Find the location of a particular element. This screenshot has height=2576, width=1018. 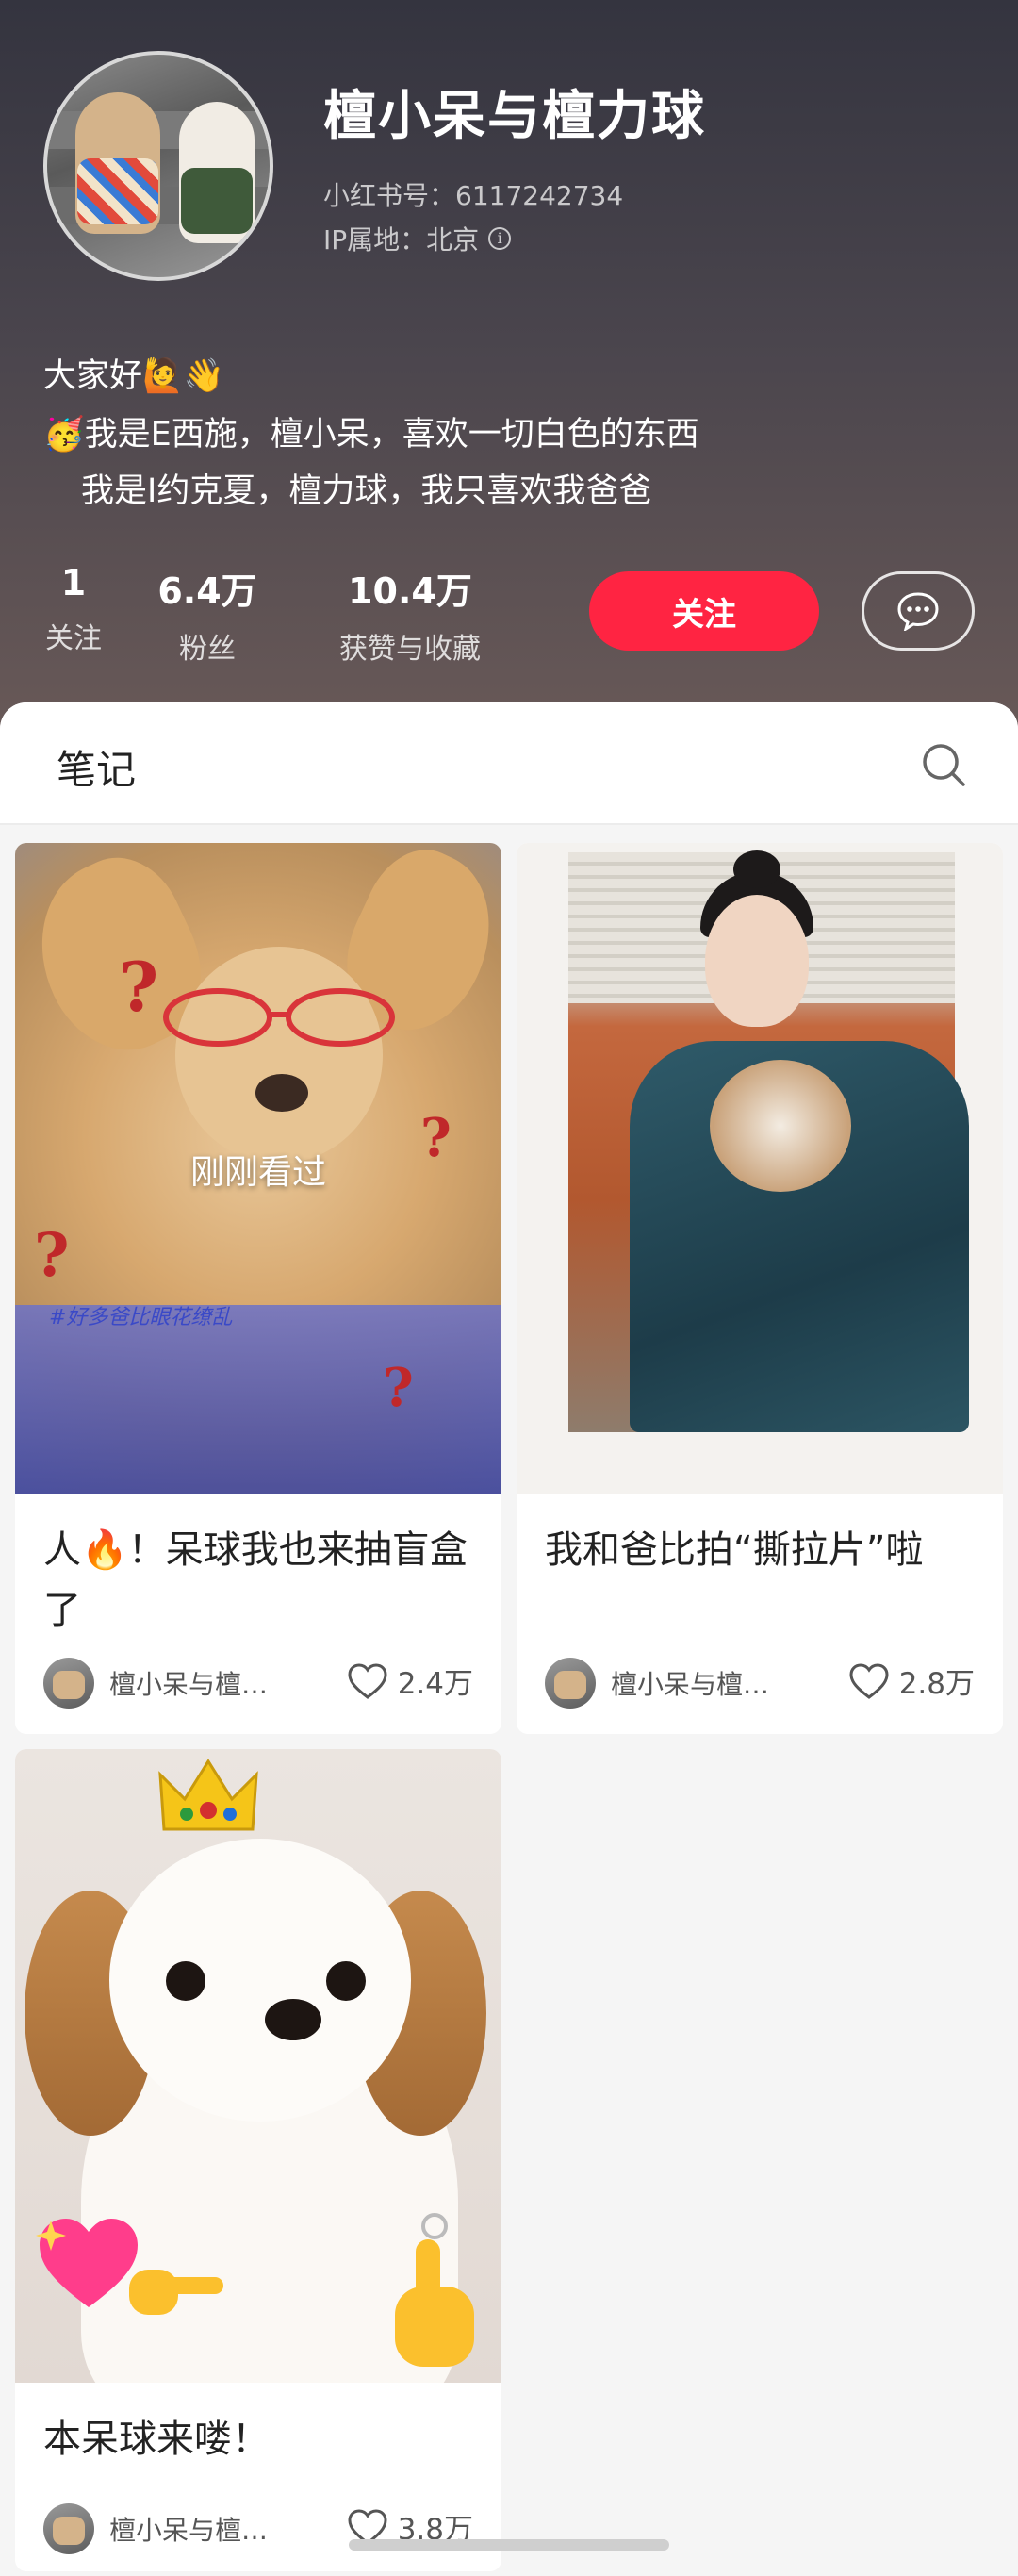

man-face is located at coordinates (757, 961).